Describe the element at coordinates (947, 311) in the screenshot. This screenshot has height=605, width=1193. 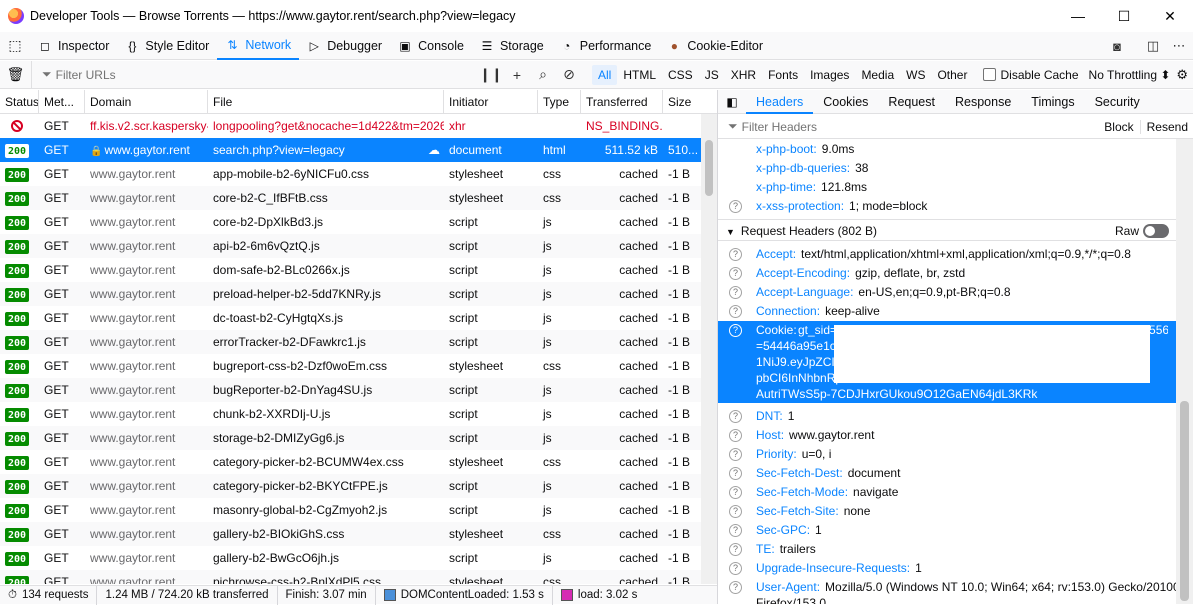
I see `header-row: ? Connection keep-alive` at that location.